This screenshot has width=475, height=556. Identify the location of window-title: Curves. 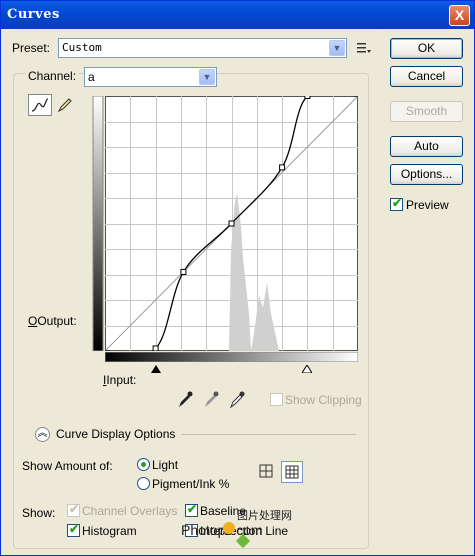
(33, 14).